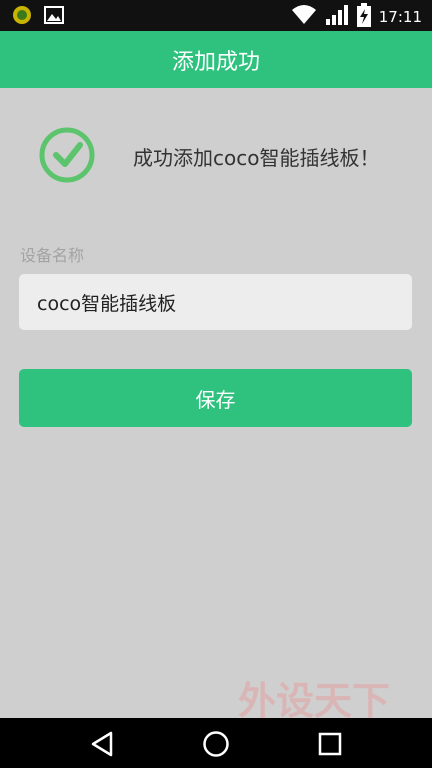 The height and width of the screenshot is (768, 432). What do you see at coordinates (304, 17) in the screenshot?
I see `wifi-icon` at bounding box center [304, 17].